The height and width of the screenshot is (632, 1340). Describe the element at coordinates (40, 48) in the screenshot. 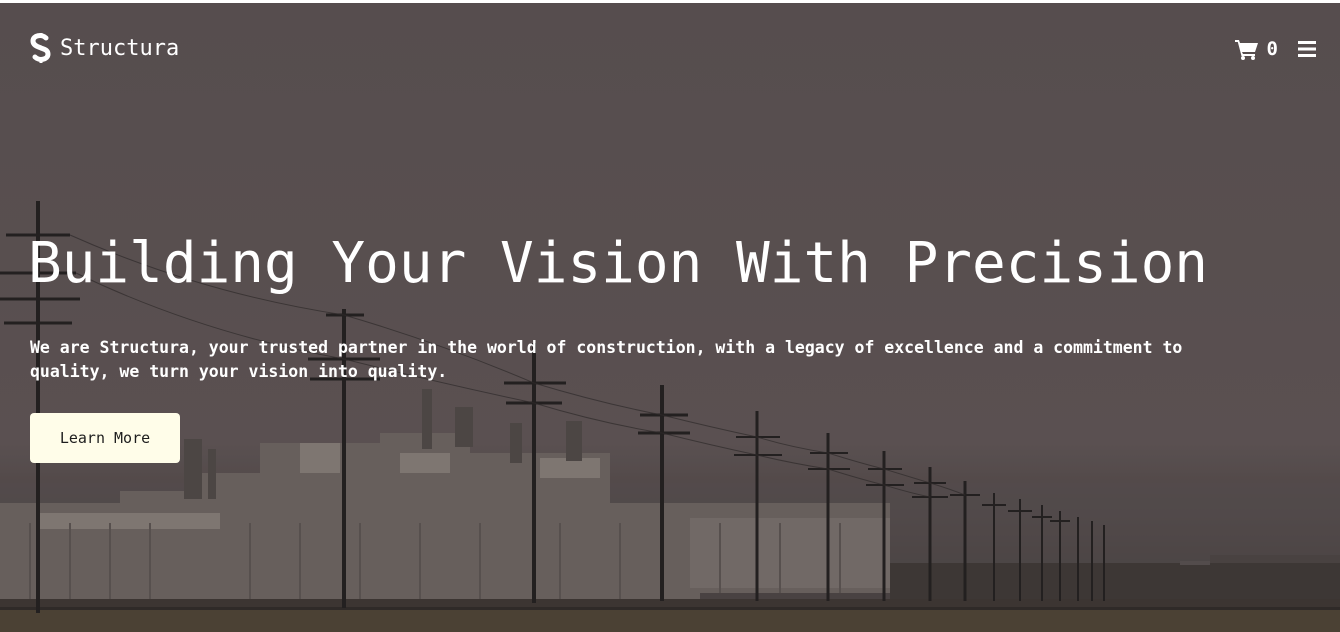

I see `s-monogram-icon` at that location.